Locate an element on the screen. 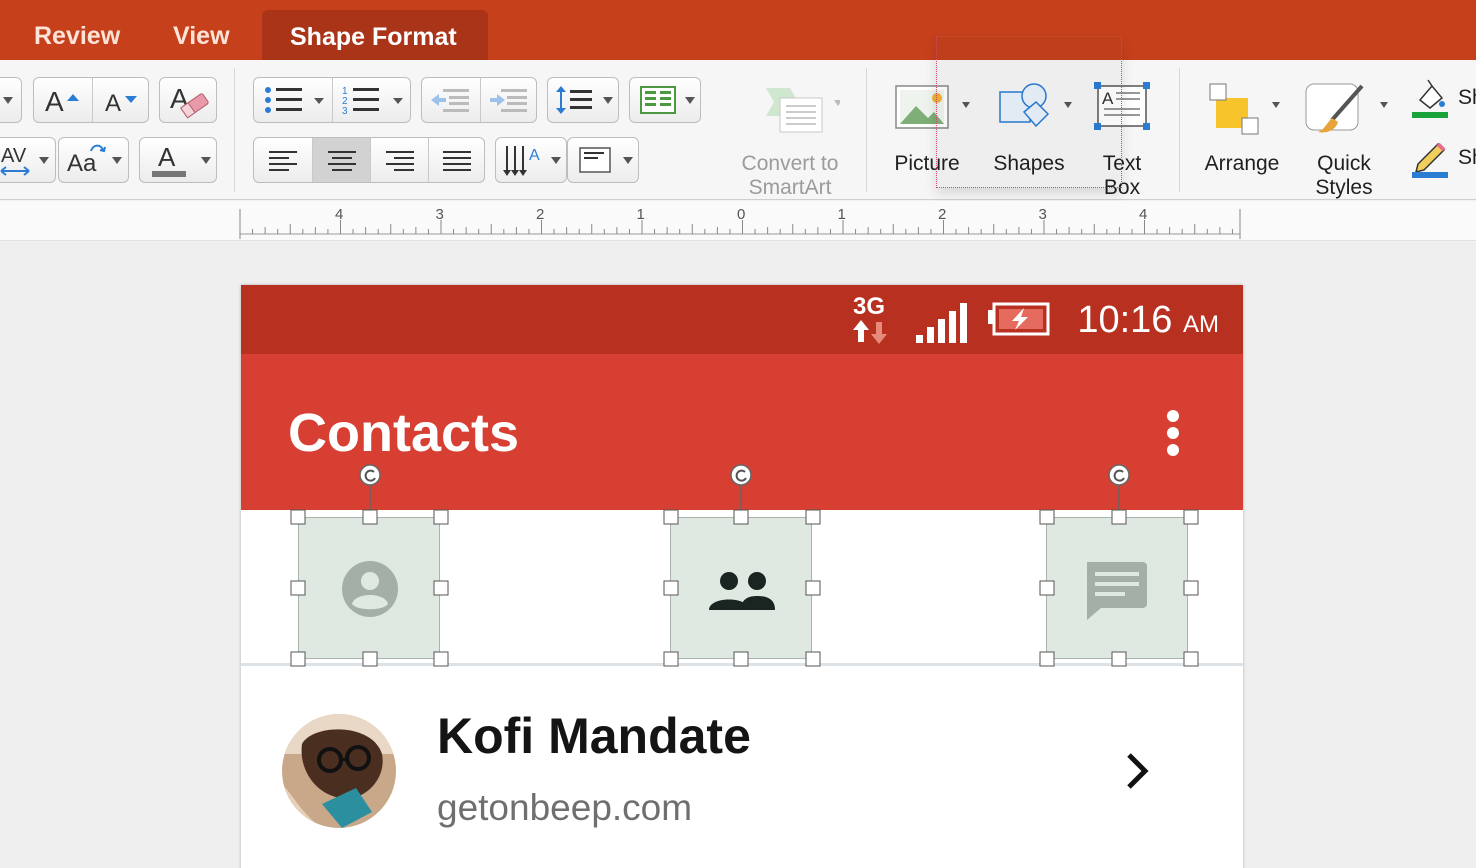 The height and width of the screenshot is (868, 1476). quick-styles-button: Quick Styles is located at coordinates (1344, 140).